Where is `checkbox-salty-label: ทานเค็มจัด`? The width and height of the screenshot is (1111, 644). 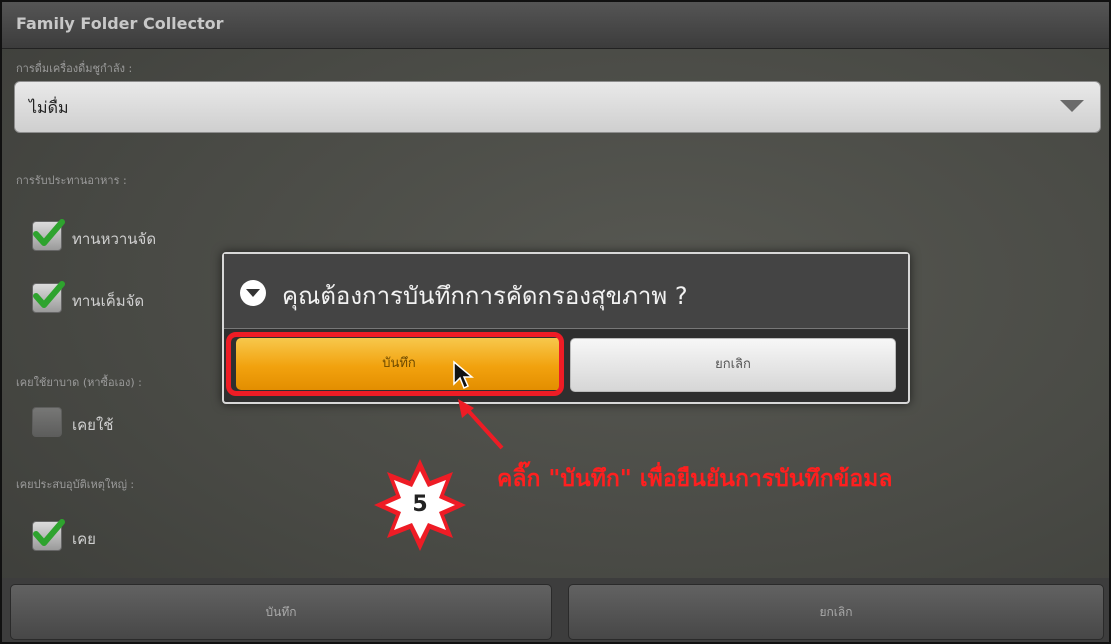 checkbox-salty-label: ทานเค็มจัด is located at coordinates (108, 301).